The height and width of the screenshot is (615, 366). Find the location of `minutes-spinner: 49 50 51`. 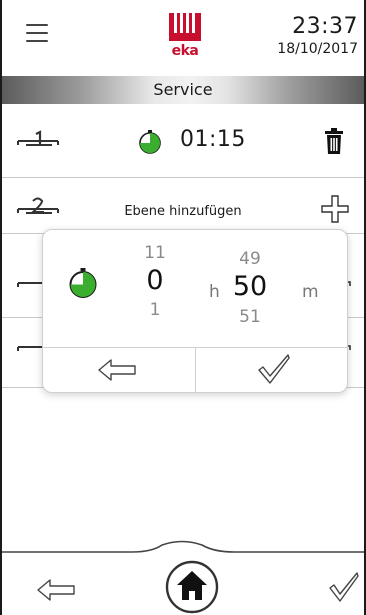

minutes-spinner: 49 50 51 is located at coordinates (250, 289).